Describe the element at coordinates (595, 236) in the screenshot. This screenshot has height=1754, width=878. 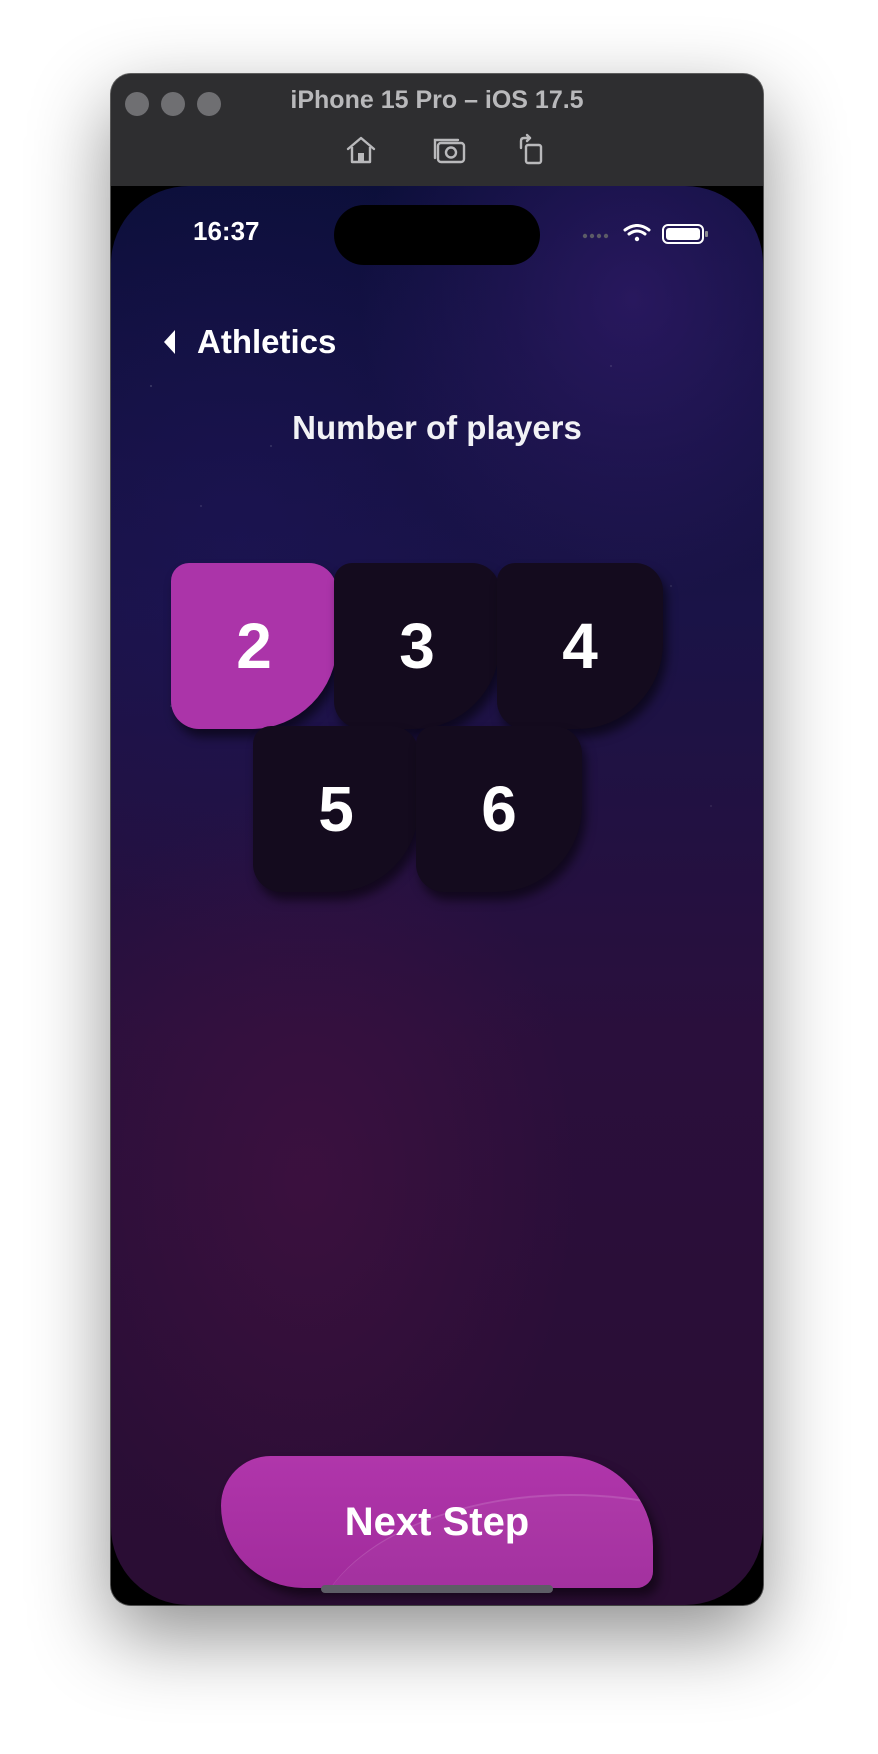
I see `cellular-icon` at that location.